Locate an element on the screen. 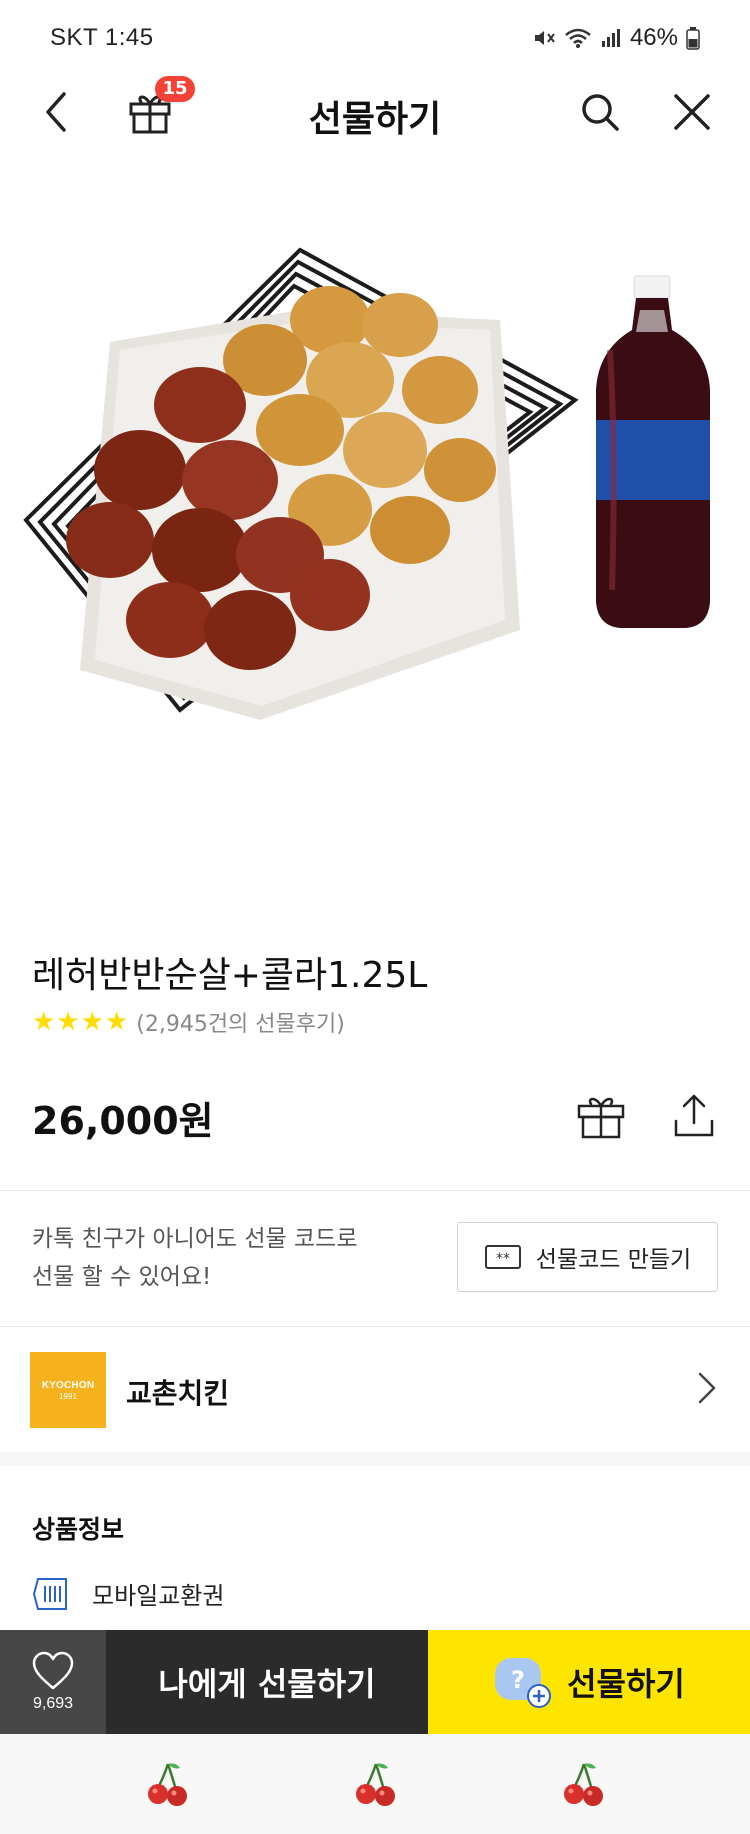 Image resolution: width=750 pixels, height=1834 pixels. send-gift-button: ? 선물하기 is located at coordinates (589, 1682).